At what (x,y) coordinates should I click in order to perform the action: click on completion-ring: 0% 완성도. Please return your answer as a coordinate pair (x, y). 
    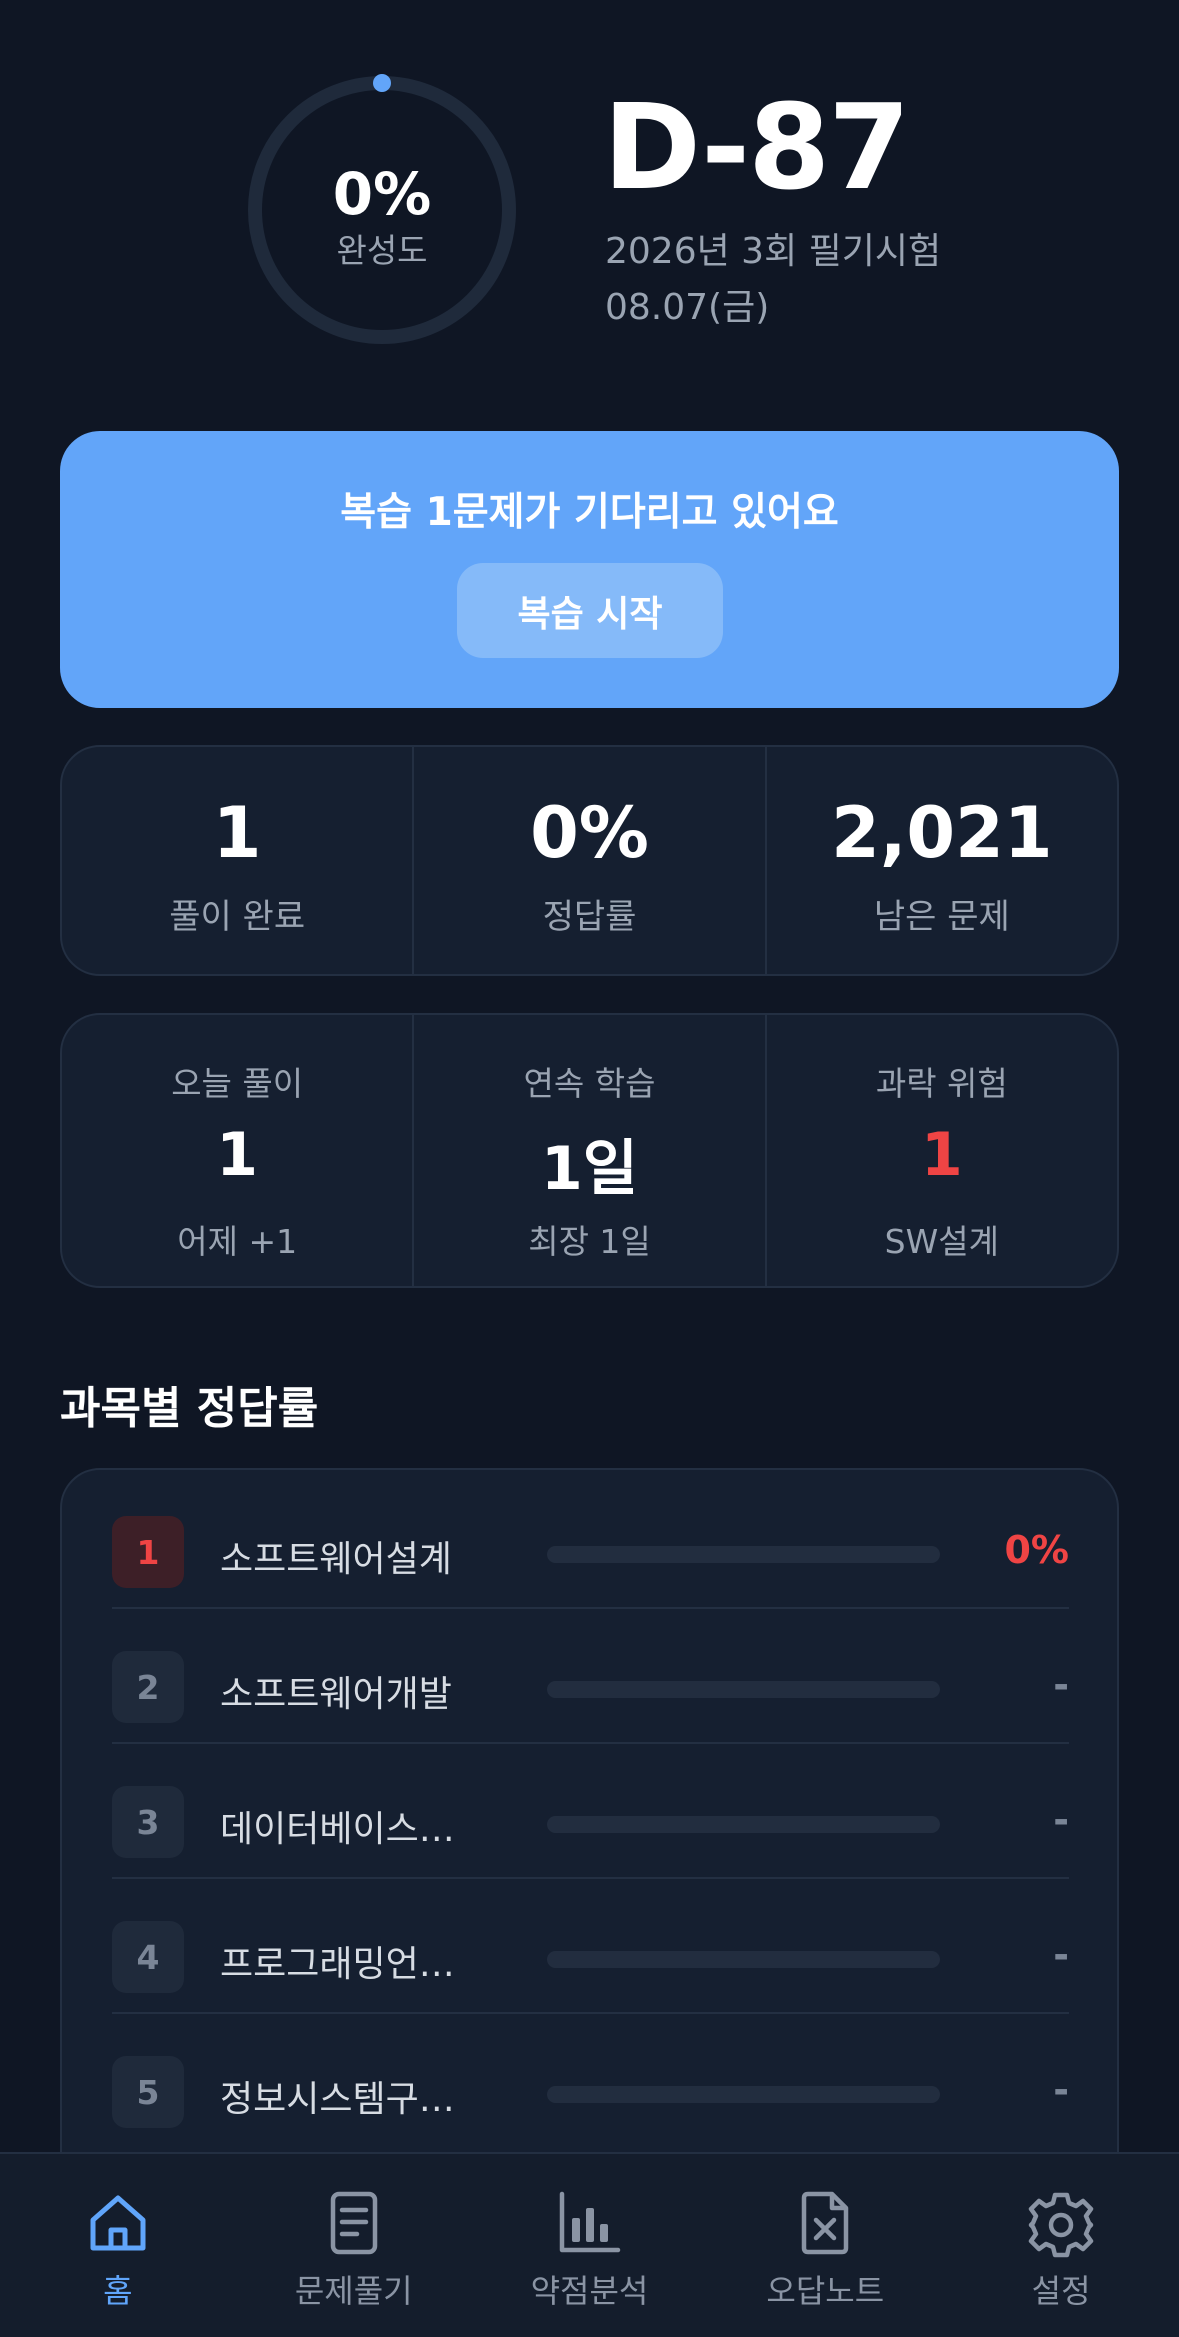
    Looking at the image, I should click on (382, 210).